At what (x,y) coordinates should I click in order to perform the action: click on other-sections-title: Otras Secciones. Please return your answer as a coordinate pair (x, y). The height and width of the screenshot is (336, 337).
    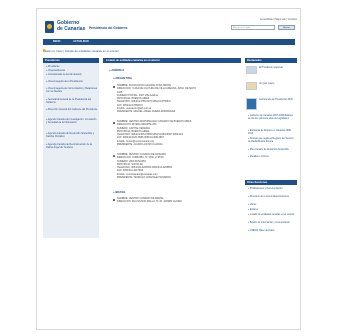
    Looking at the image, I should click on (271, 182).